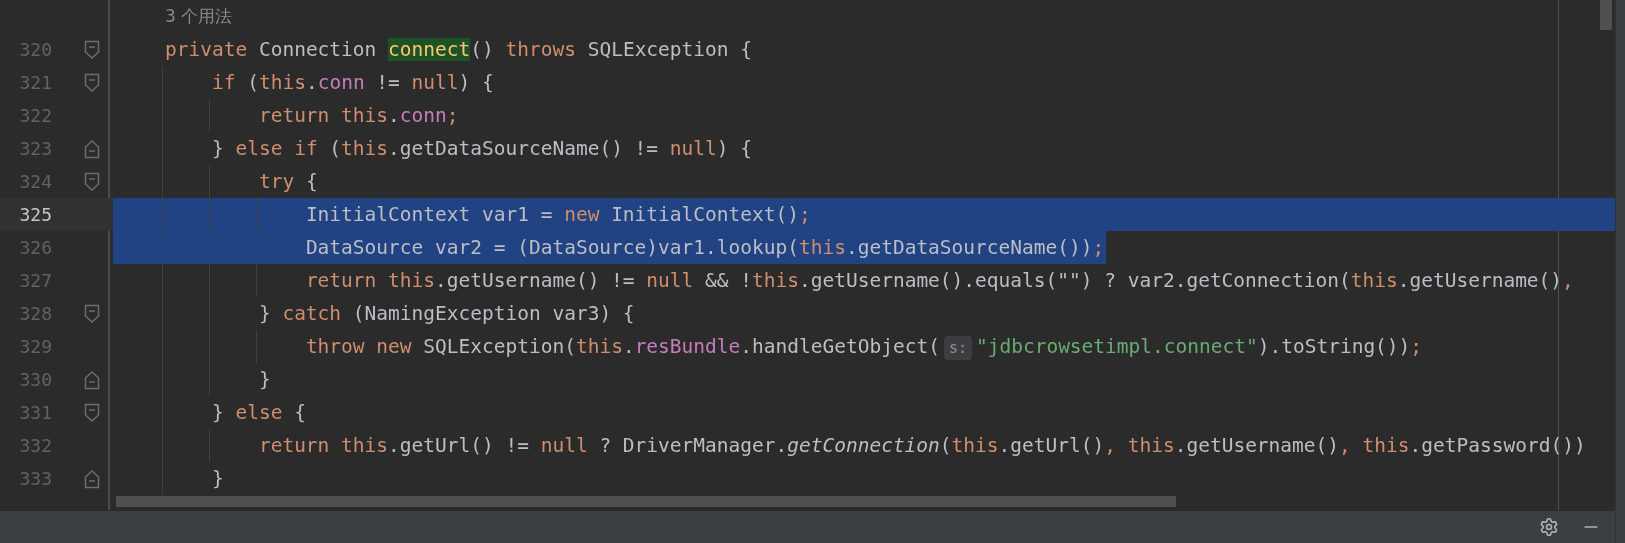 This screenshot has width=1625, height=543. Describe the element at coordinates (969, 247) in the screenshot. I see `code-text: .getDataSourceName())` at that location.